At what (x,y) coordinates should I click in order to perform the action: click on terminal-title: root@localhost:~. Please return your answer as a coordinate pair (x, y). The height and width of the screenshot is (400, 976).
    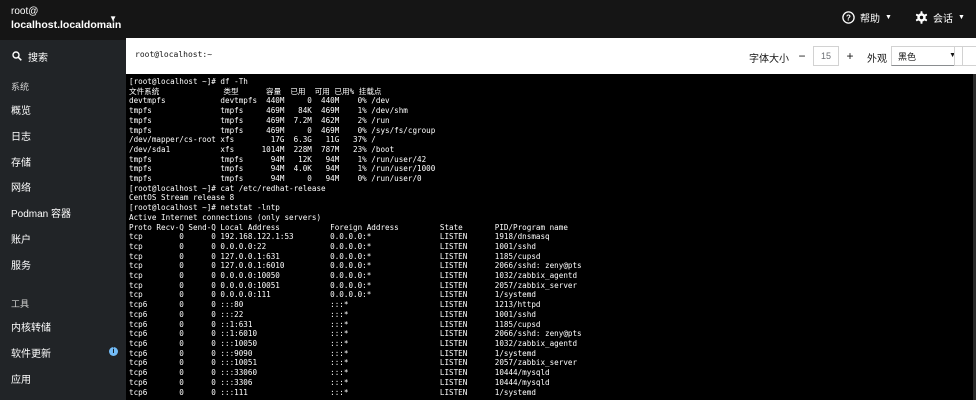
    Looking at the image, I should click on (174, 54).